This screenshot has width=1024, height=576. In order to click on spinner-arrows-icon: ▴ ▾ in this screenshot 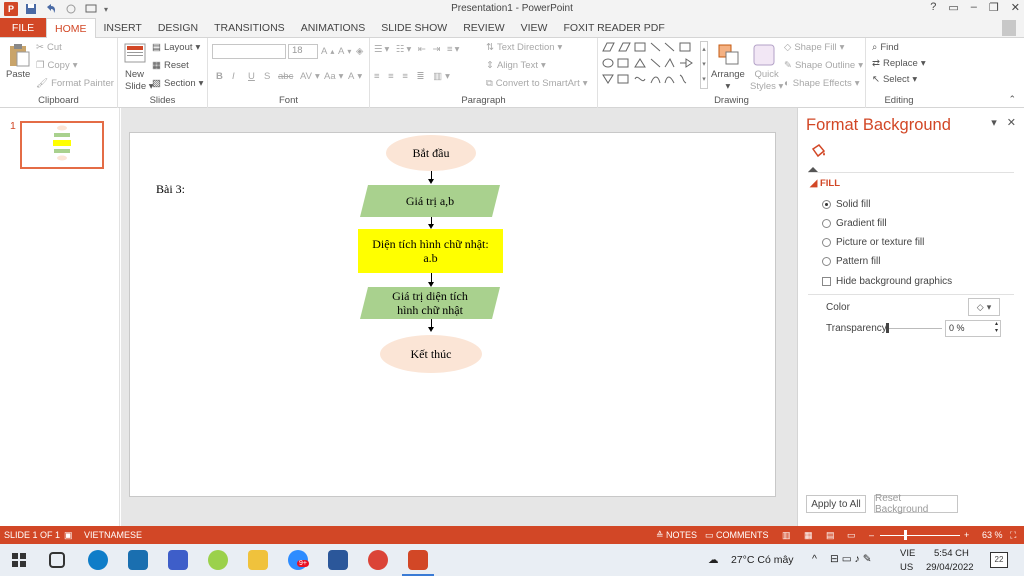, I will do `click(996, 328)`.